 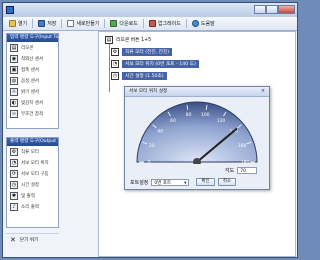 What do you see at coordinates (12, 23) in the screenshot?
I see `folder-icon` at bounding box center [12, 23].